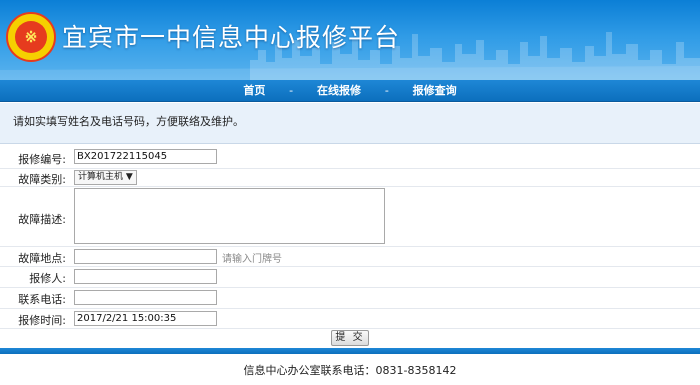 The width and height of the screenshot is (700, 385). I want to click on location-hint: 请输入门牌号, so click(252, 259).